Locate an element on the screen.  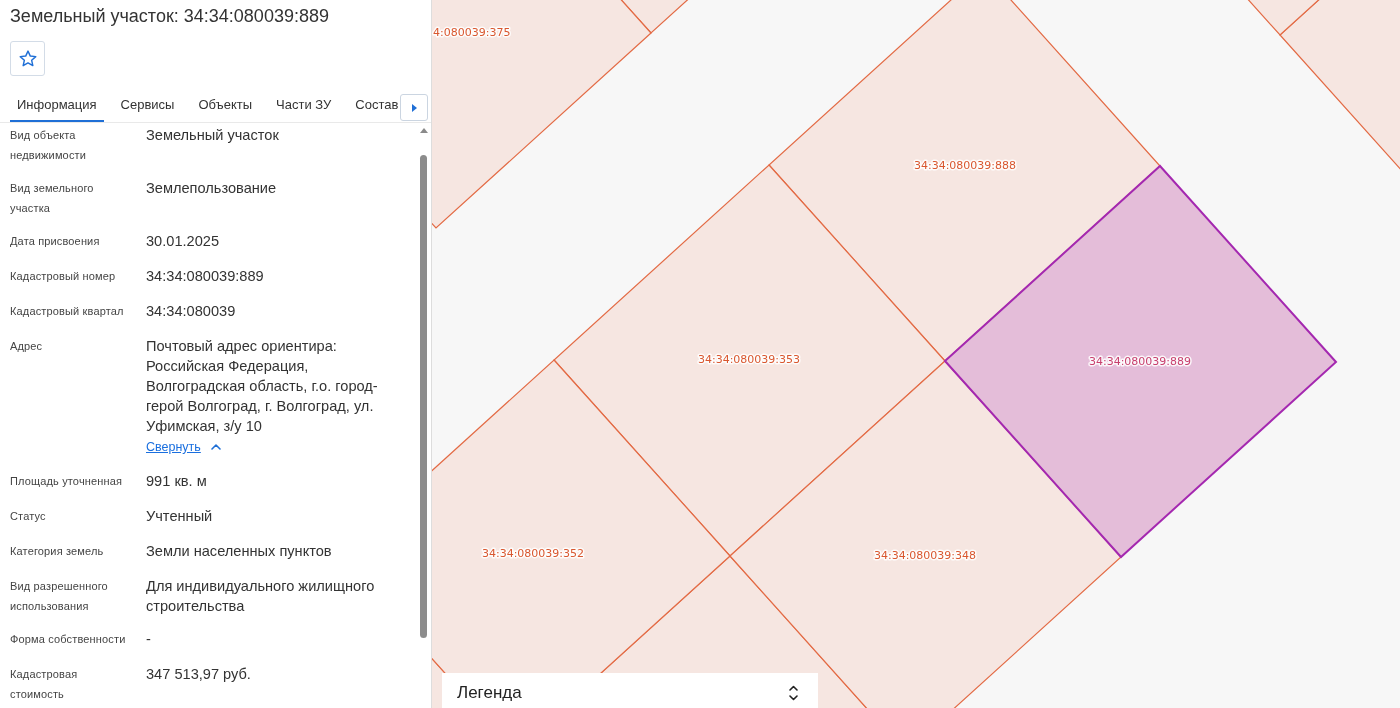
tab: Информация is located at coordinates (57, 108).